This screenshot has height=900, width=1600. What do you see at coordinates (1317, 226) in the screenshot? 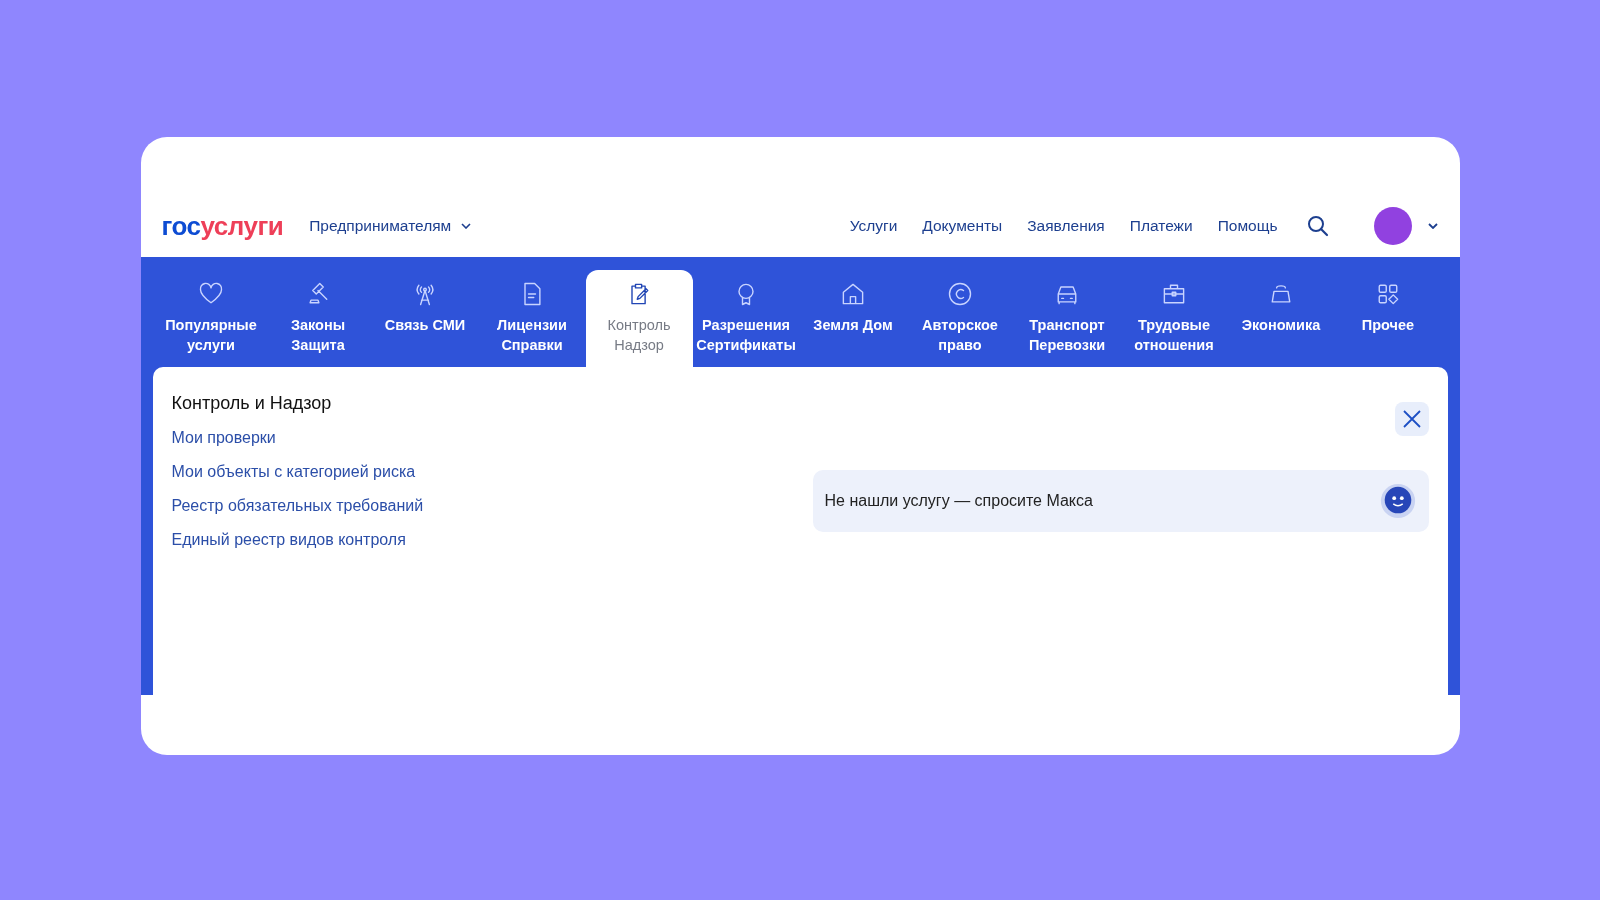
I see `search-icon` at bounding box center [1317, 226].